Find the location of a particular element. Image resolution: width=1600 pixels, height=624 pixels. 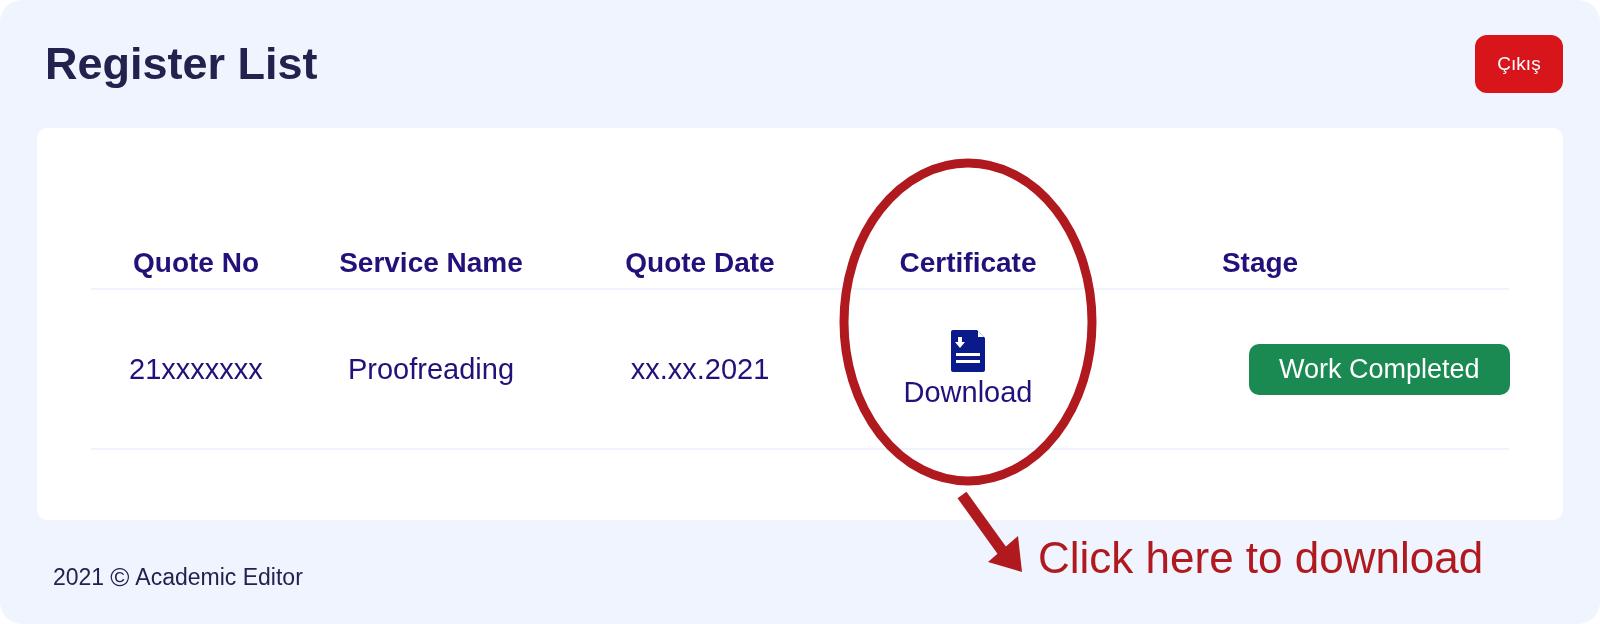

status-badge: Work Completed is located at coordinates (1379, 369).